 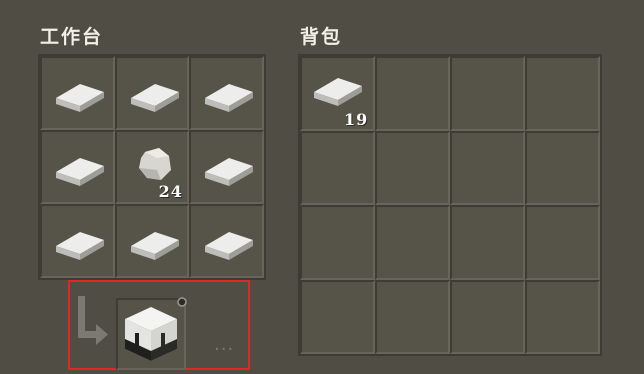 I want to click on crafting-slot: 24, so click(x=152, y=167).